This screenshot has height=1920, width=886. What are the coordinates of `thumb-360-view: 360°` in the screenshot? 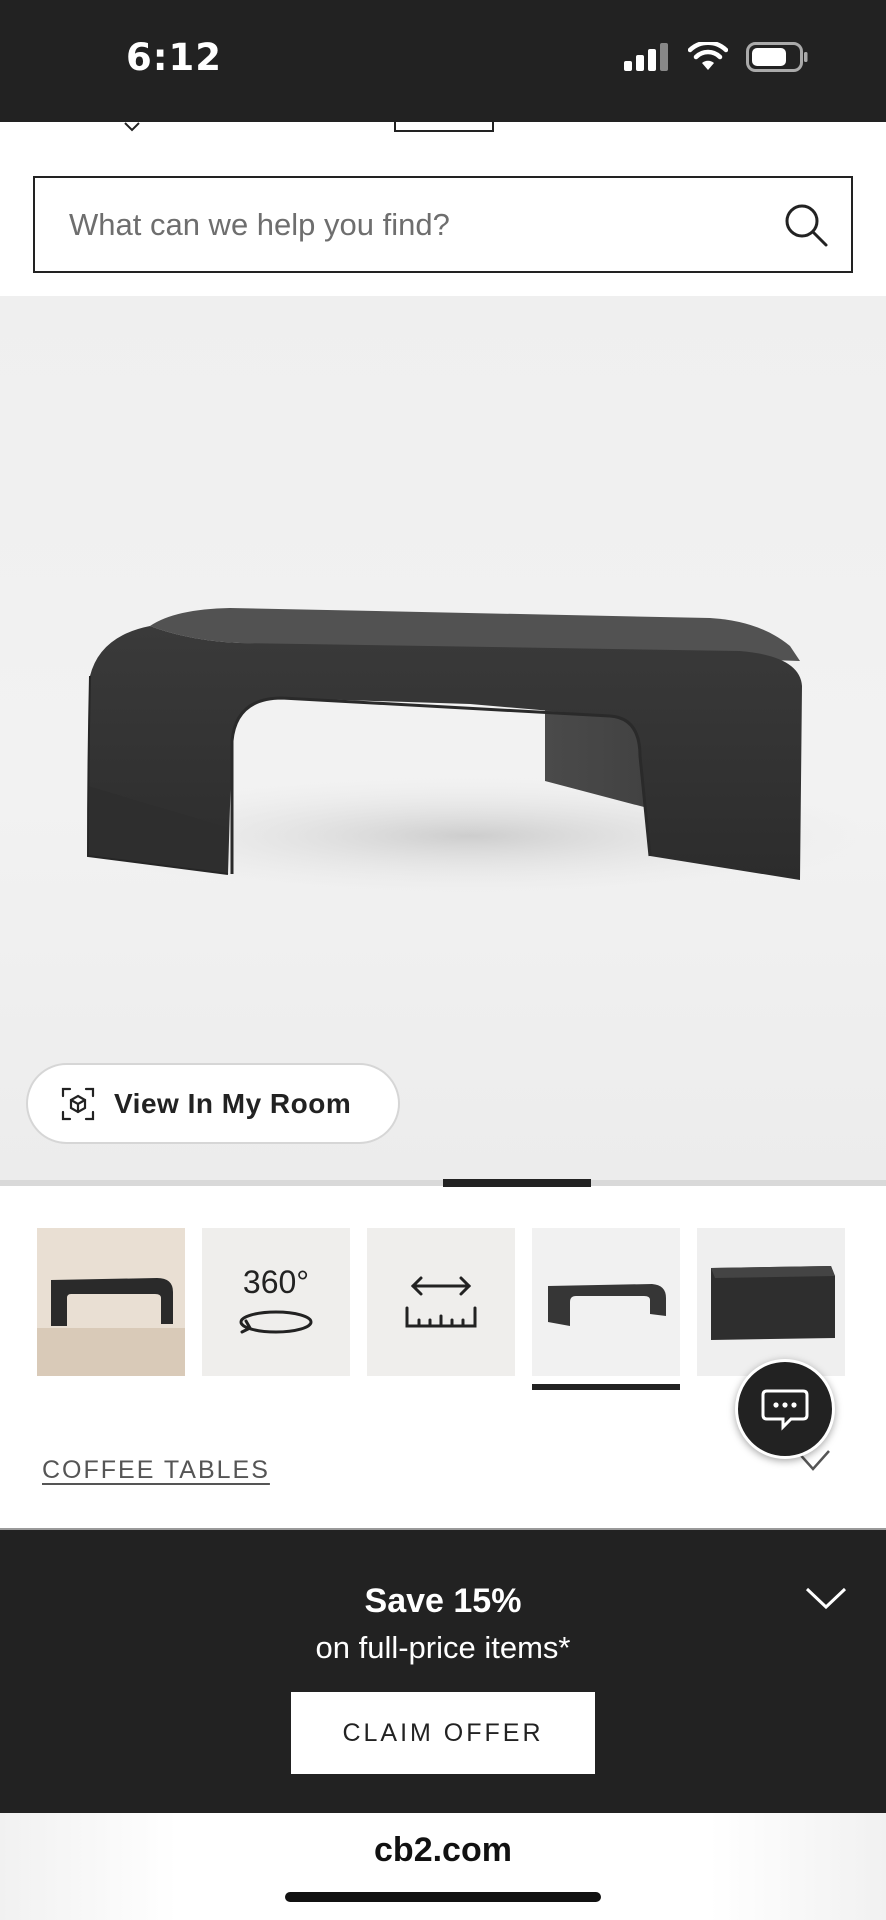 It's located at (276, 1302).